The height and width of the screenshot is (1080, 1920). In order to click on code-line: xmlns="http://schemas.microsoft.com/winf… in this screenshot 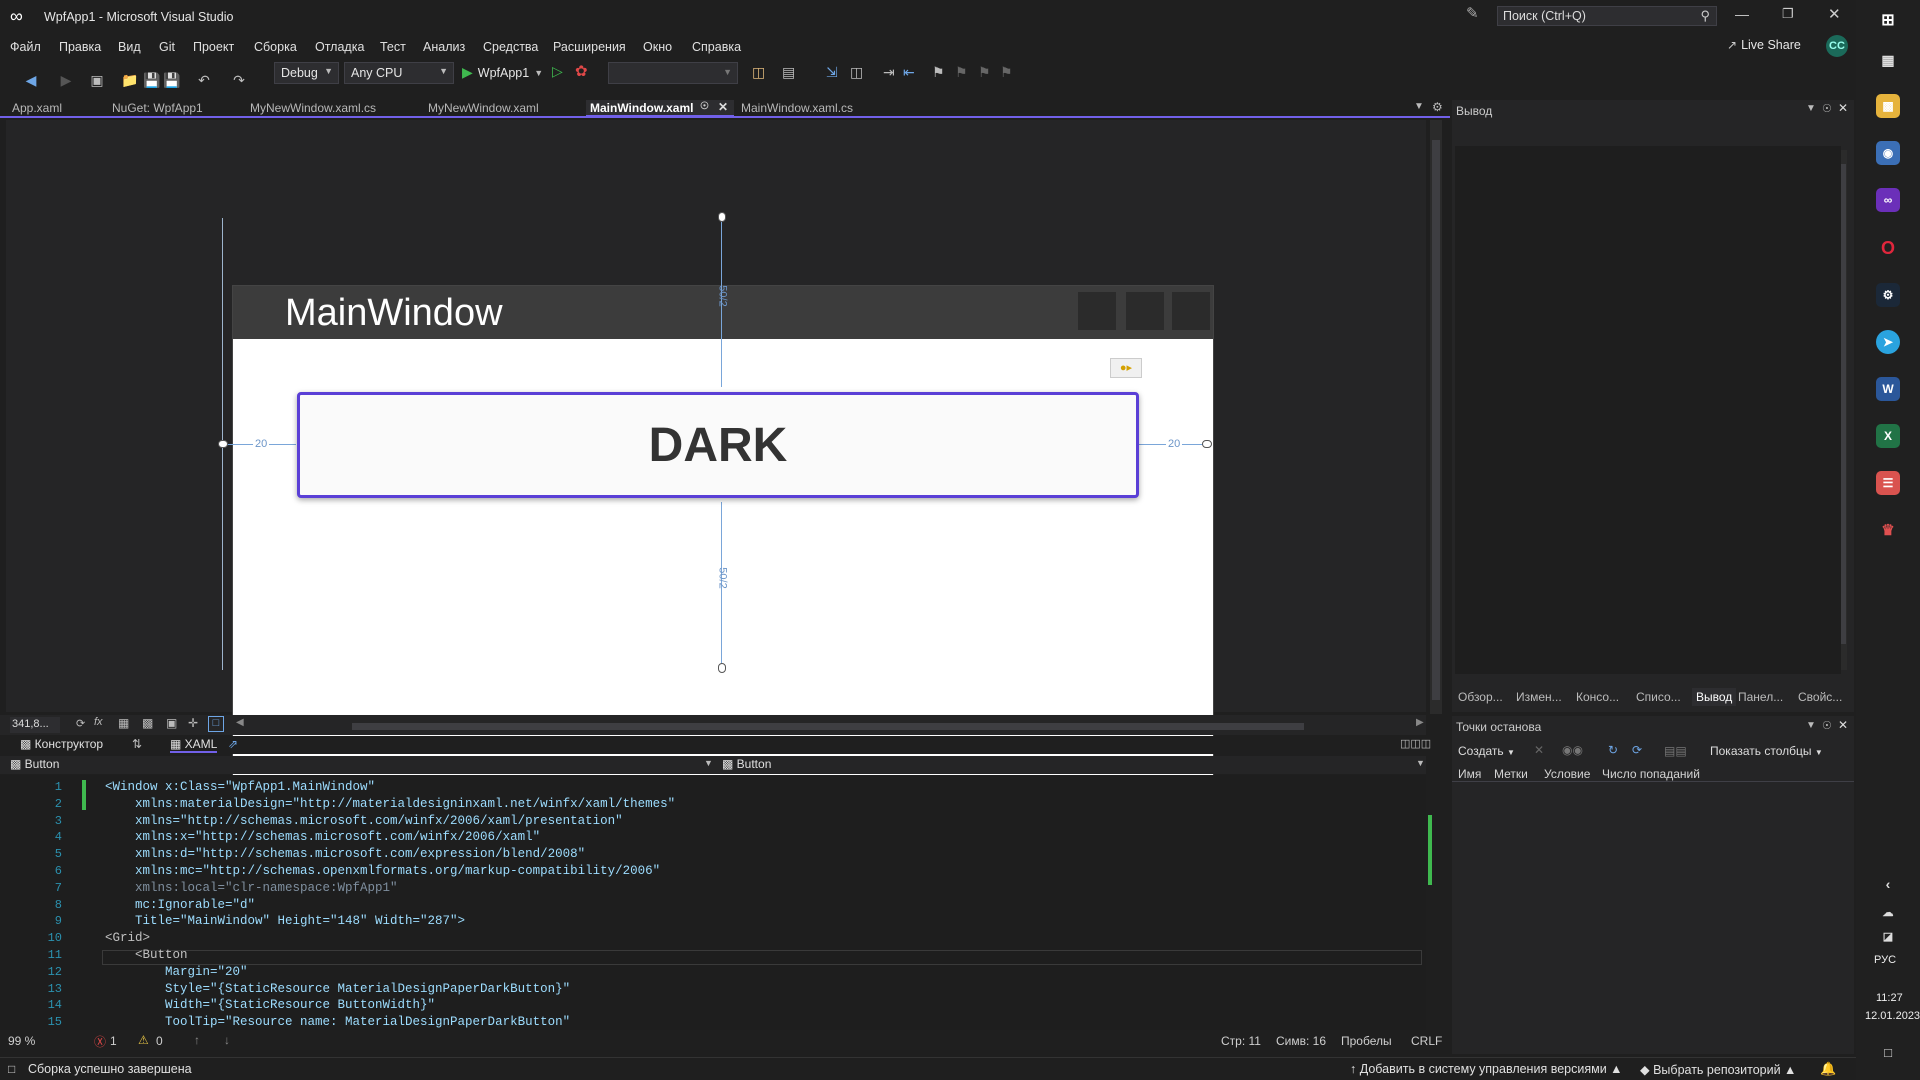, I will do `click(364, 821)`.